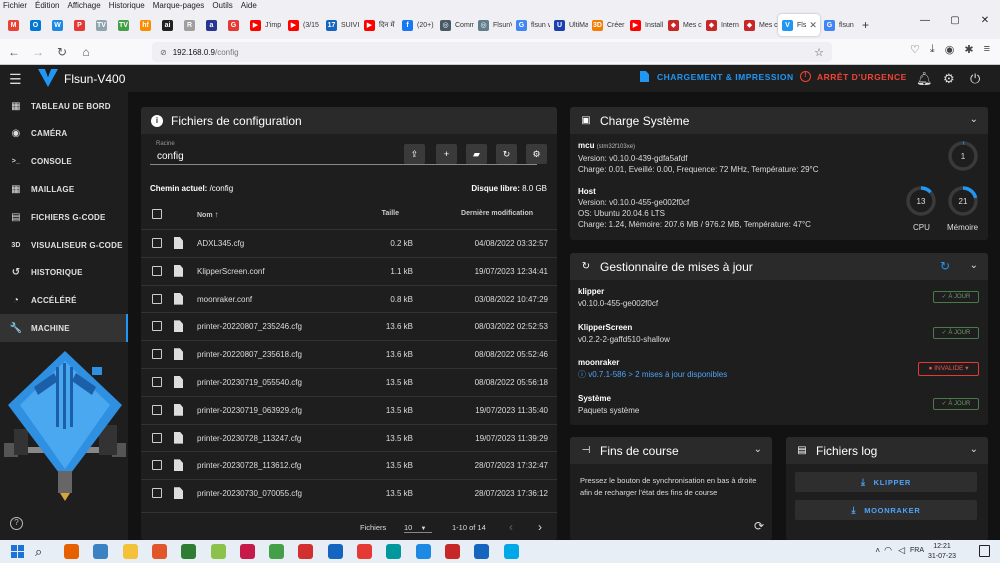 The image size is (1000, 563). I want to click on browser-menu-item: Marque-pages, so click(179, 5).